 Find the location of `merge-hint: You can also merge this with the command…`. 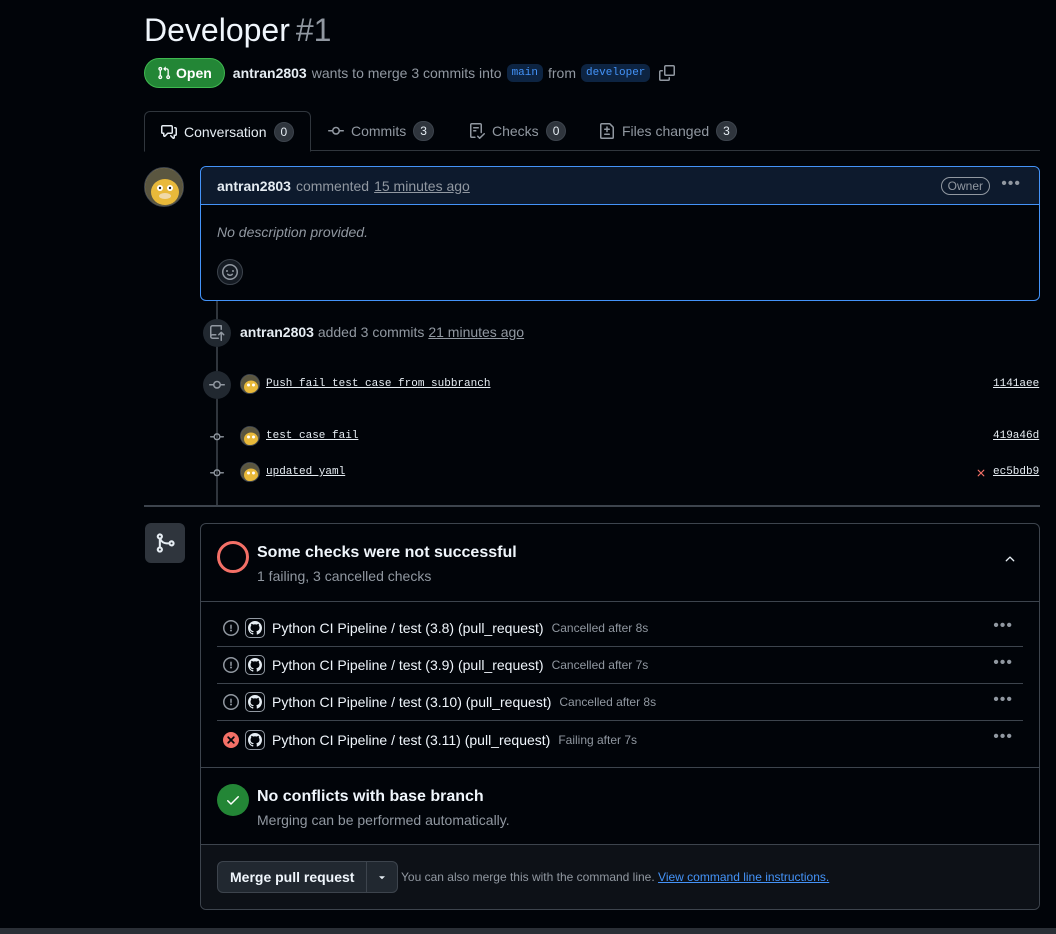

merge-hint: You can also merge this with the command… is located at coordinates (615, 877).